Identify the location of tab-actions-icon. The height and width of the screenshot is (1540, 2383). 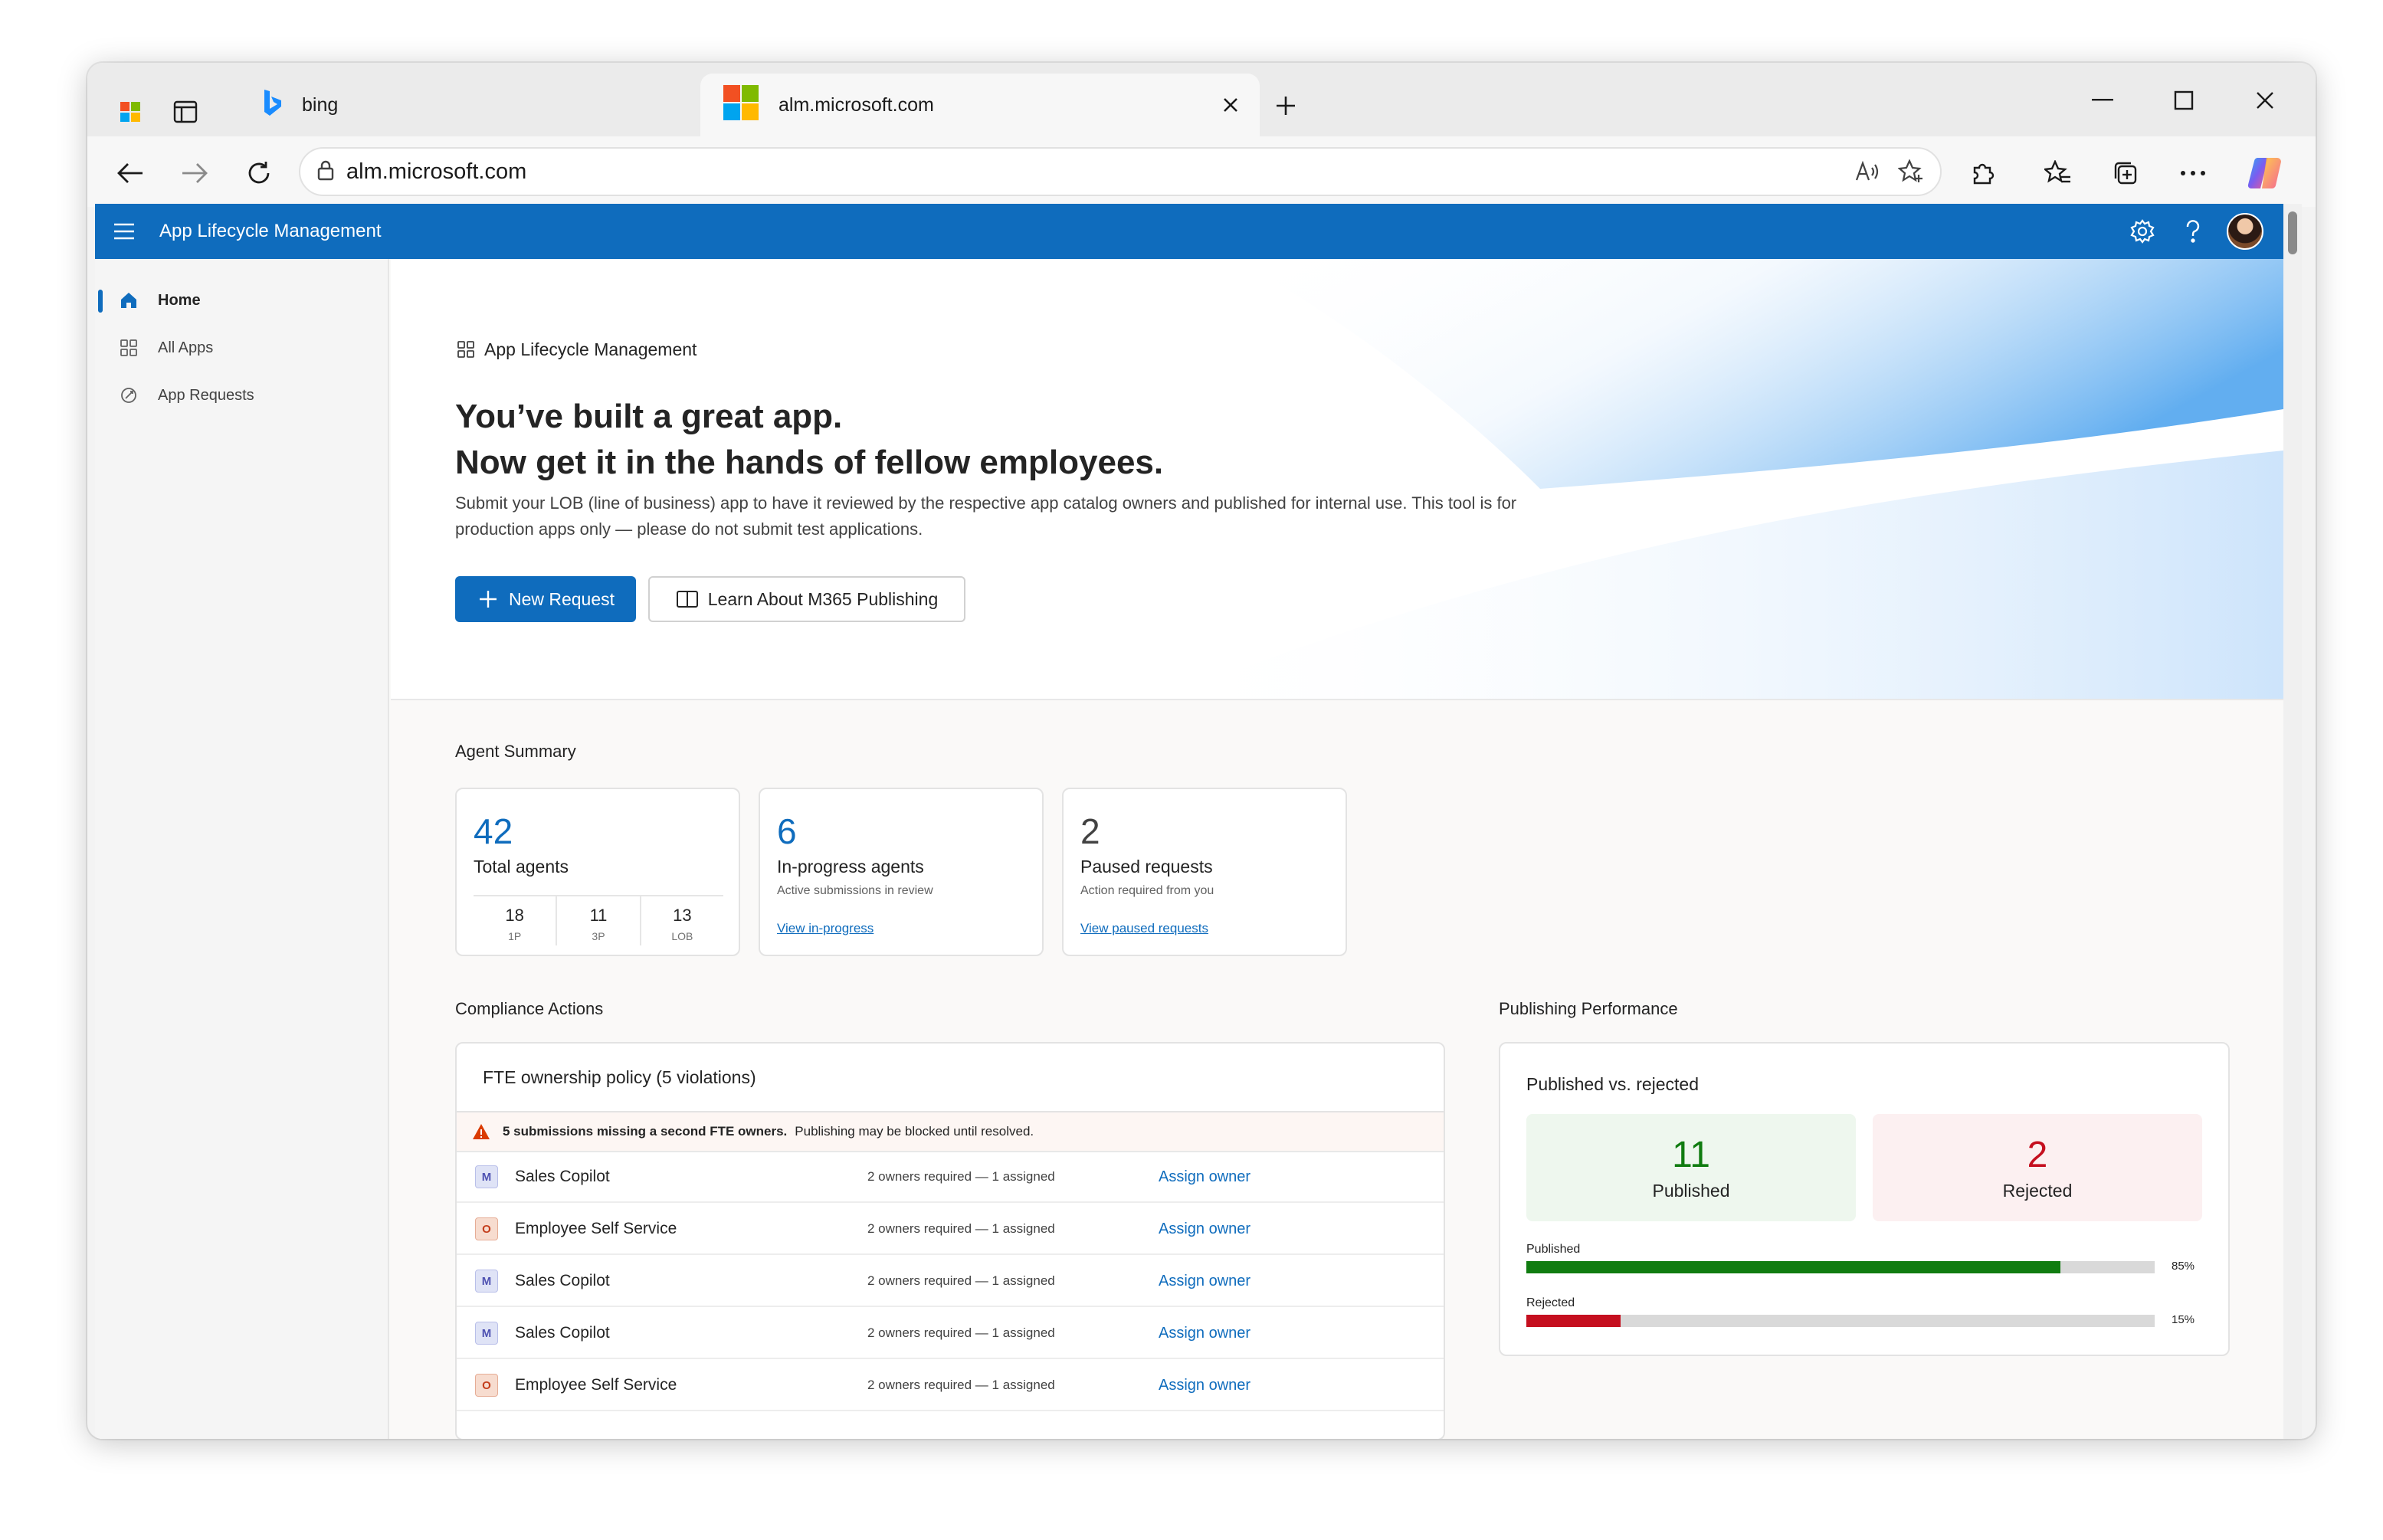
(185, 112).